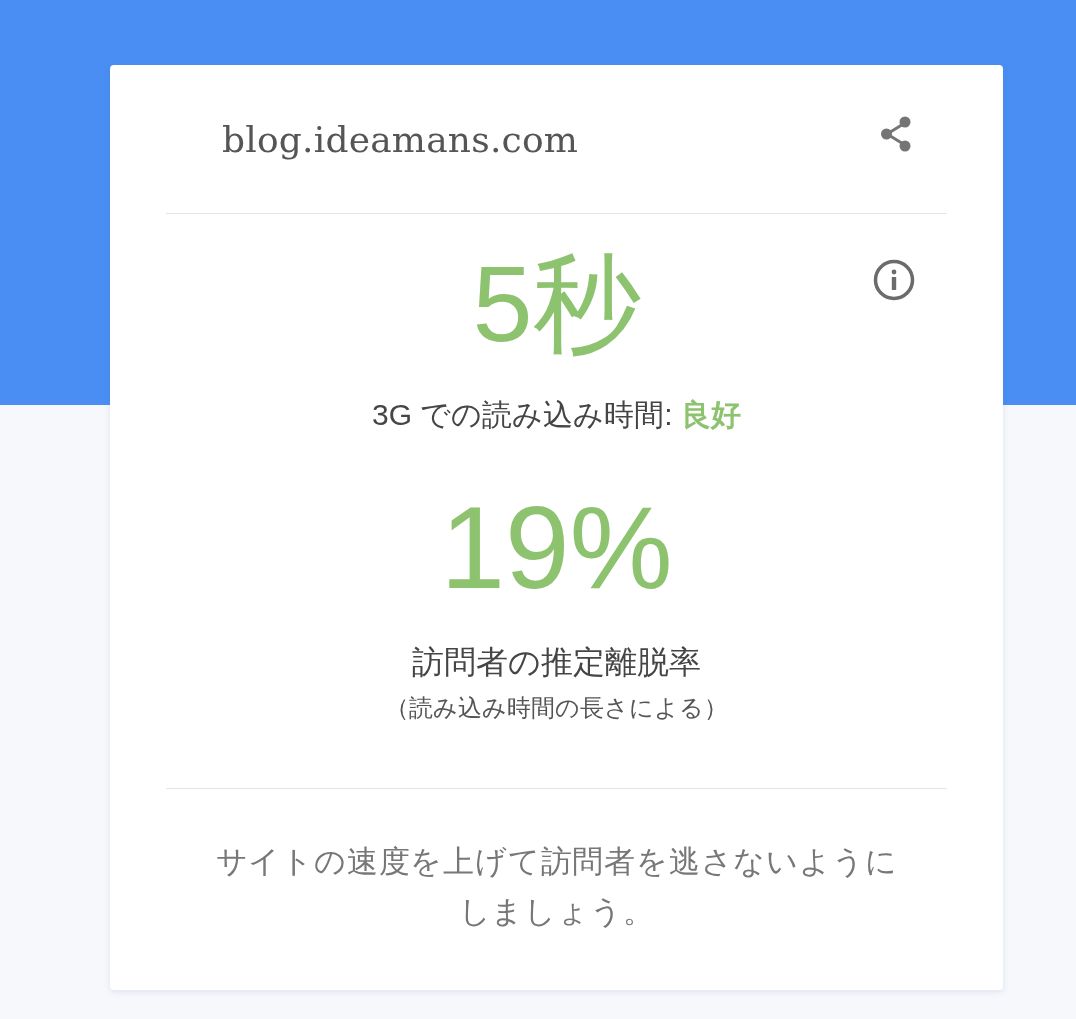 The image size is (1076, 1019). What do you see at coordinates (400, 139) in the screenshot?
I see `site-domain: blog.ideamans.com` at bounding box center [400, 139].